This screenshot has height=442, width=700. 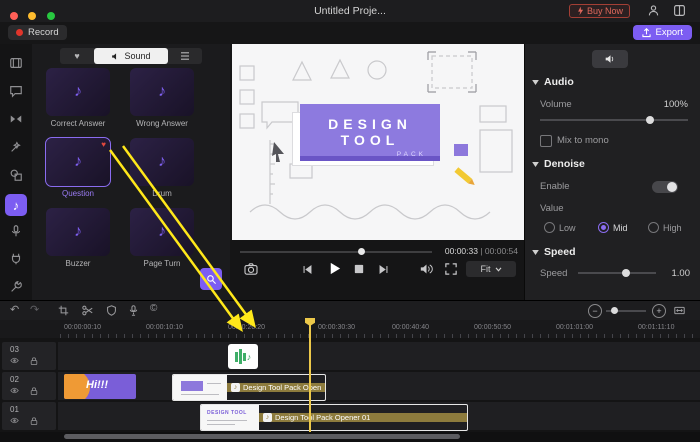 I want to click on chevron-down-icon, so click(x=498, y=269).